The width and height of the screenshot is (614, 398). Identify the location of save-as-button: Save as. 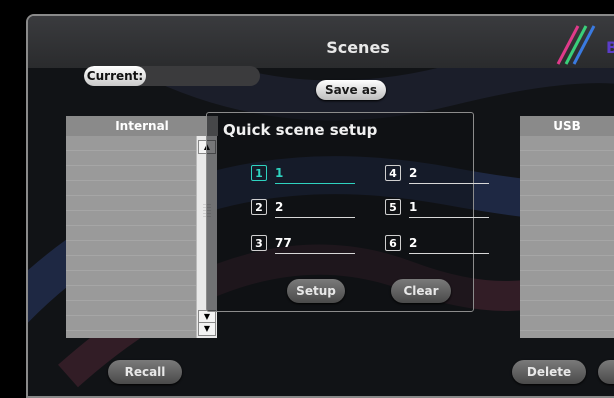
(351, 90).